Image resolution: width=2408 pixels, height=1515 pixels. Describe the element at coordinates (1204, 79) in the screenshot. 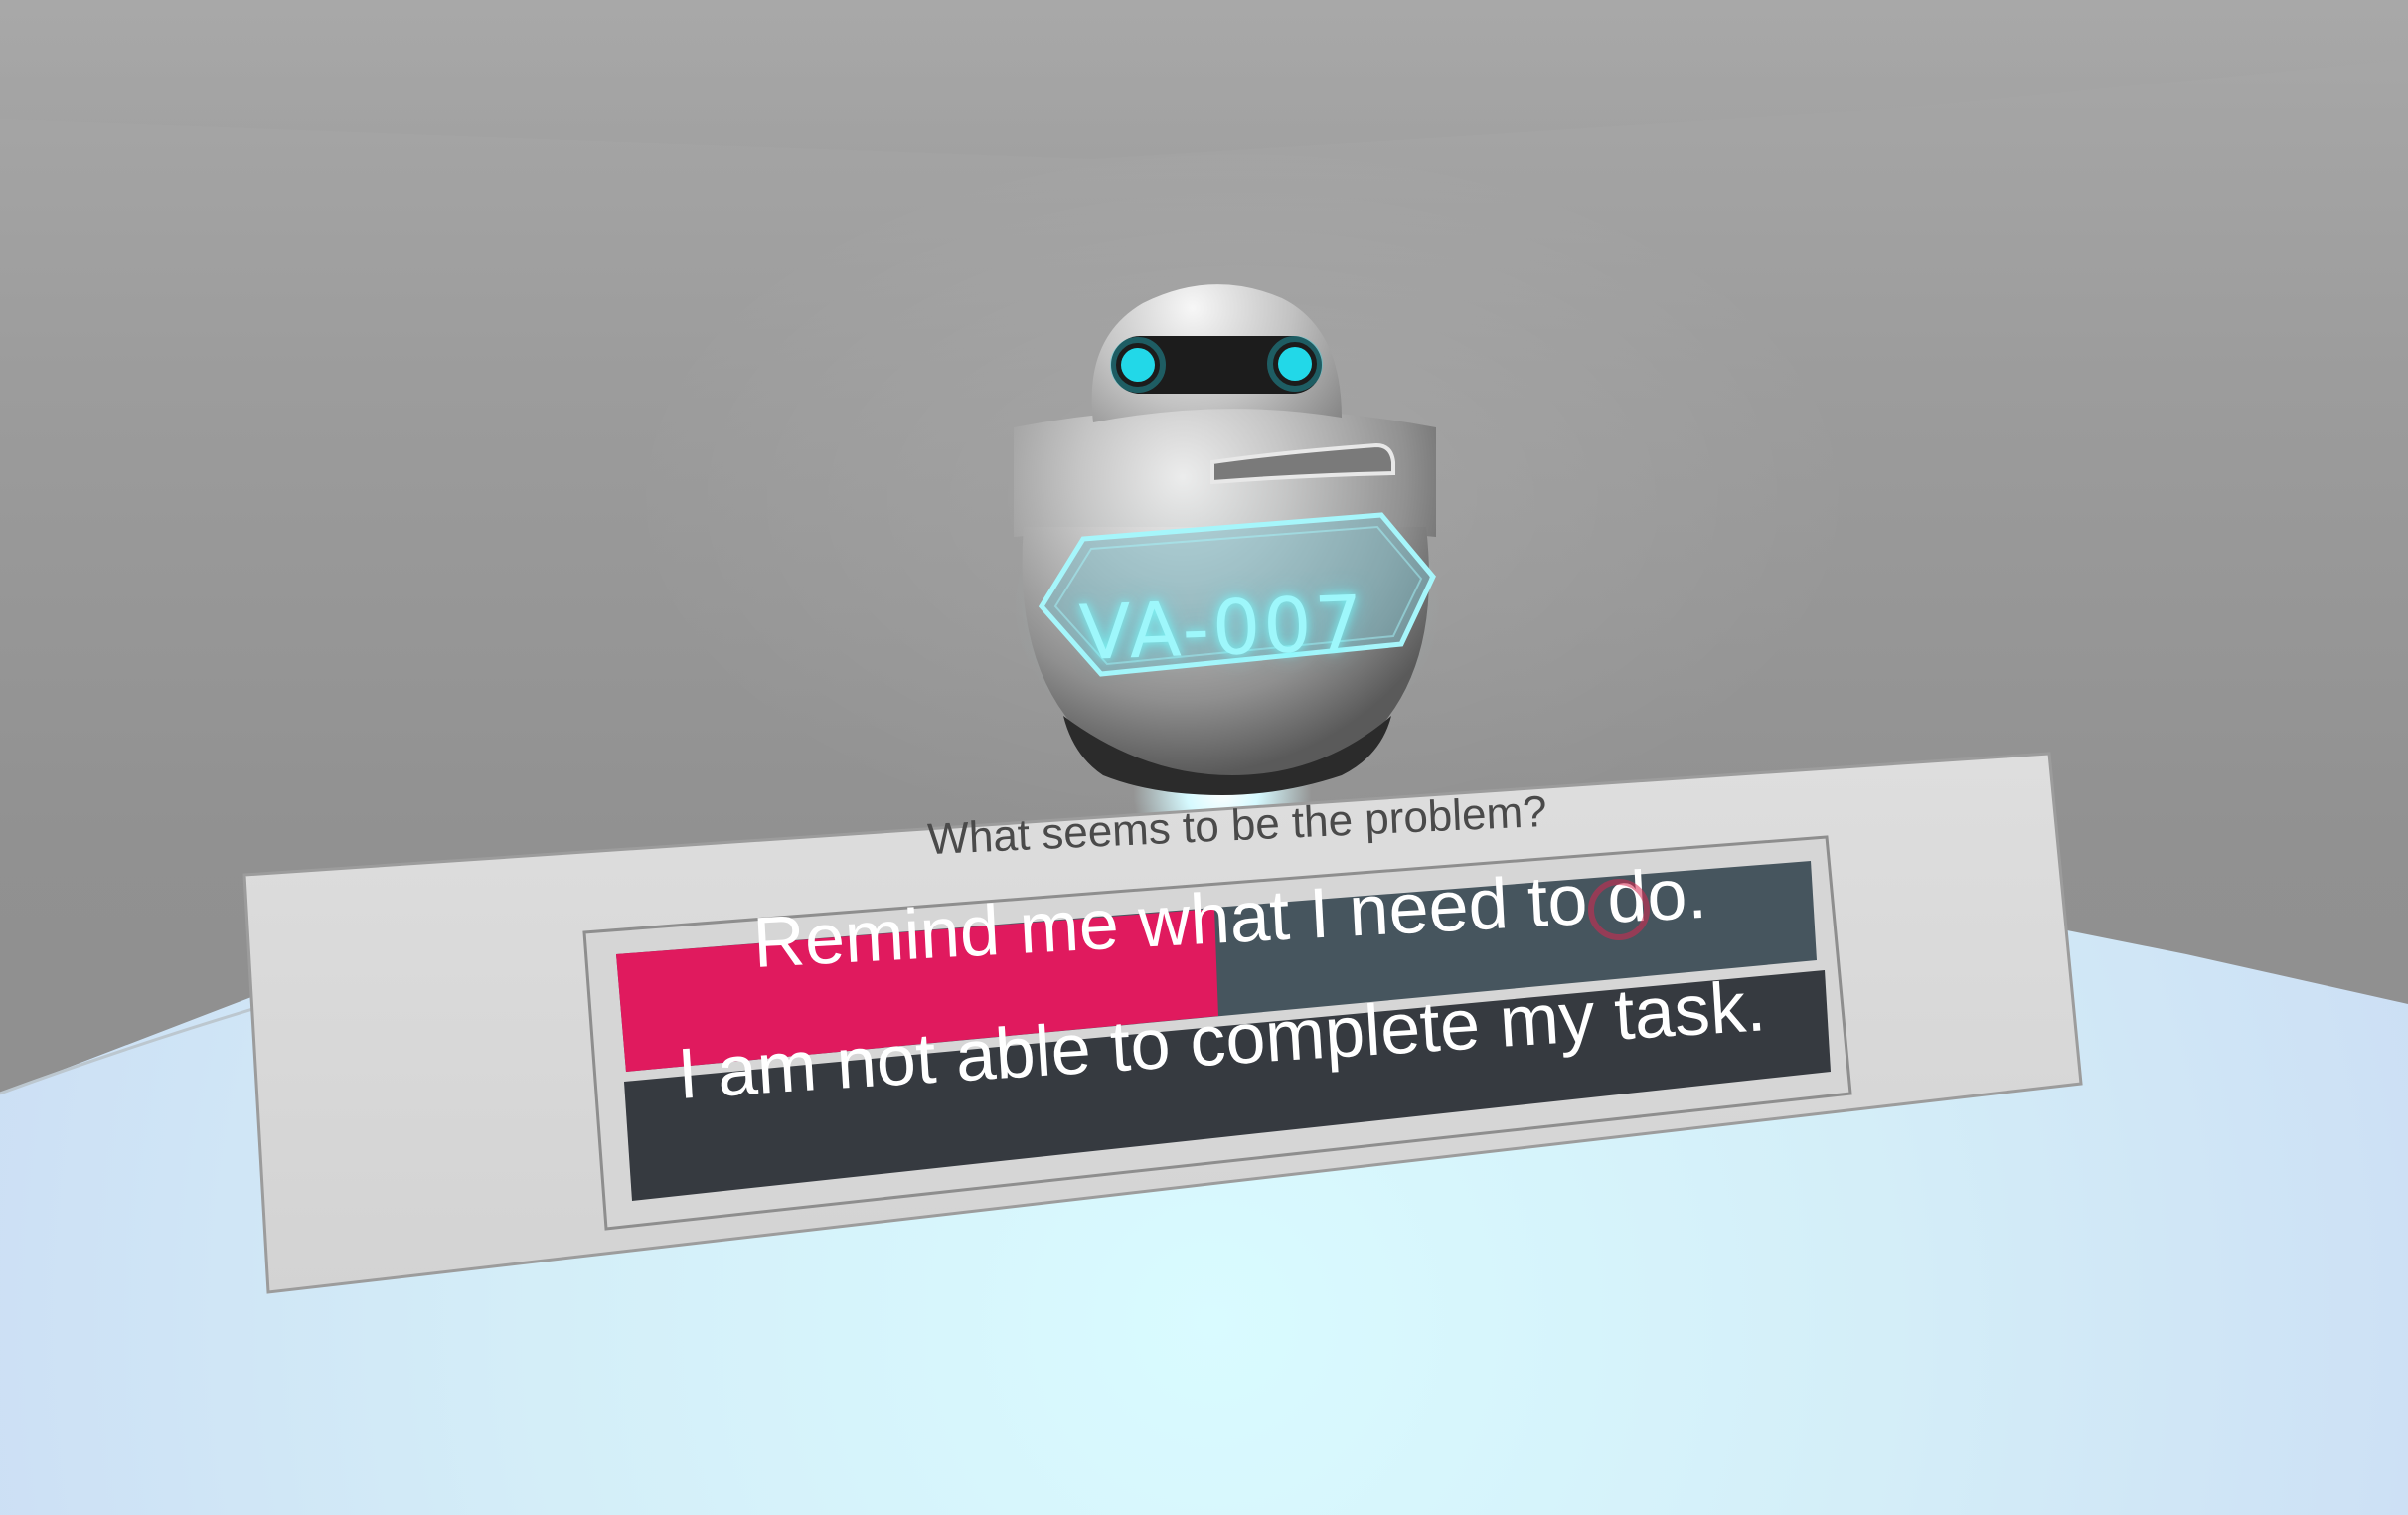

I see `ceiling` at that location.